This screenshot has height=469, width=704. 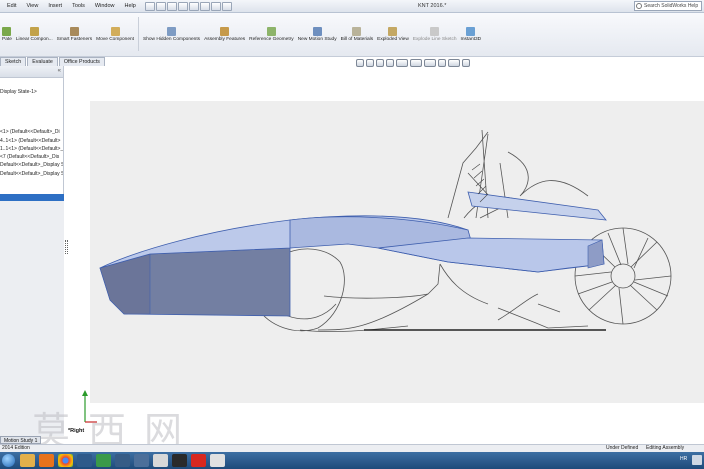 What do you see at coordinates (7, 31) in the screenshot?
I see `mate-icon` at bounding box center [7, 31].